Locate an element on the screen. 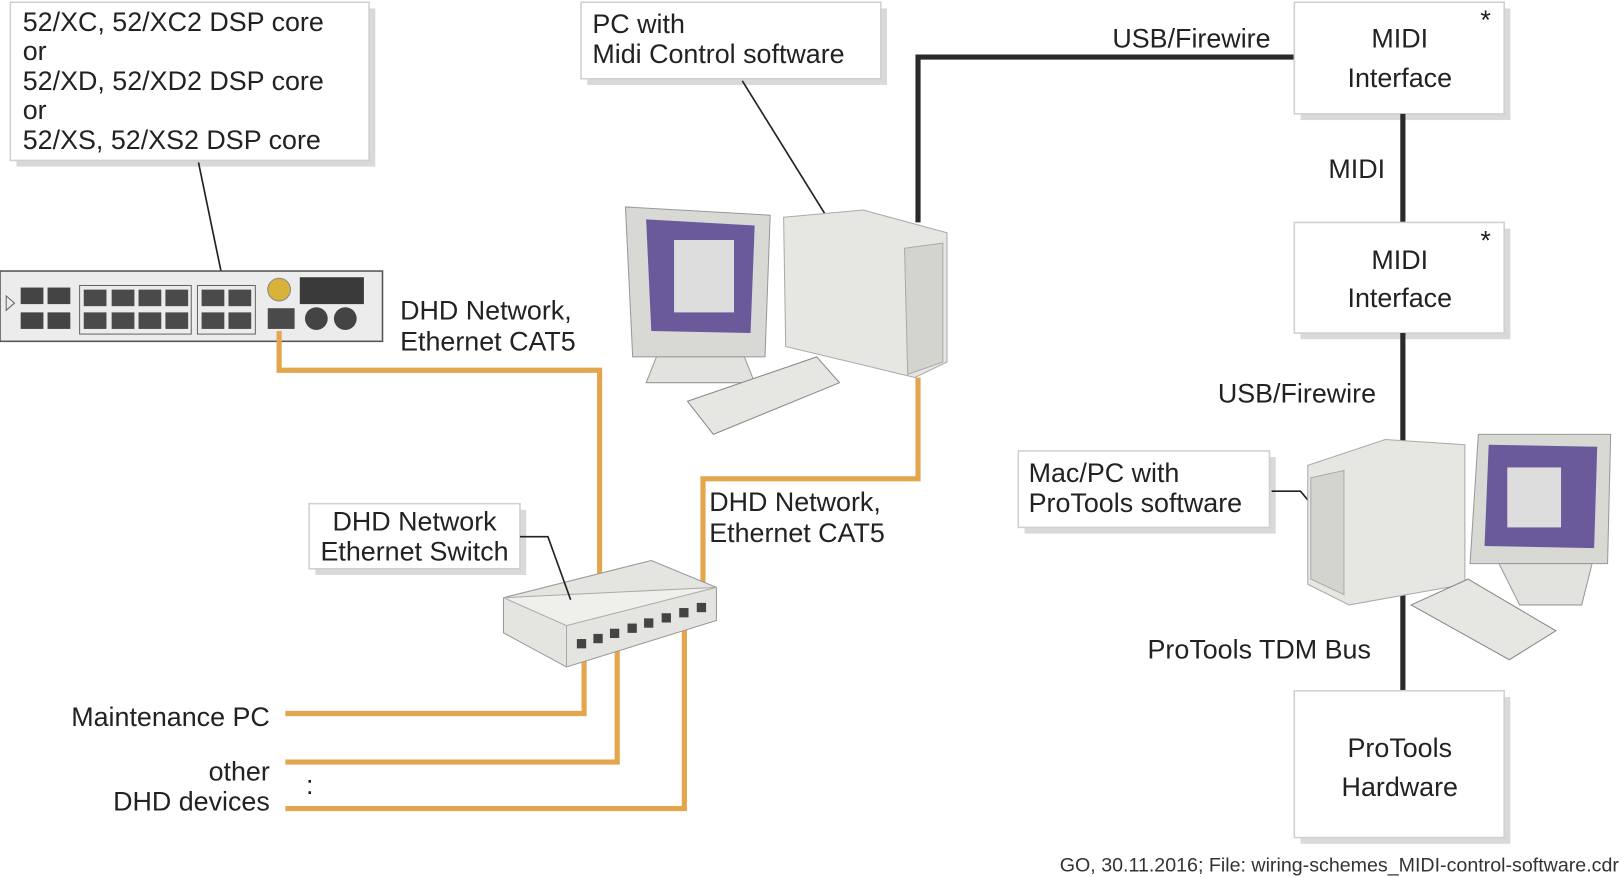  midi-control-pc is located at coordinates (786, 320).